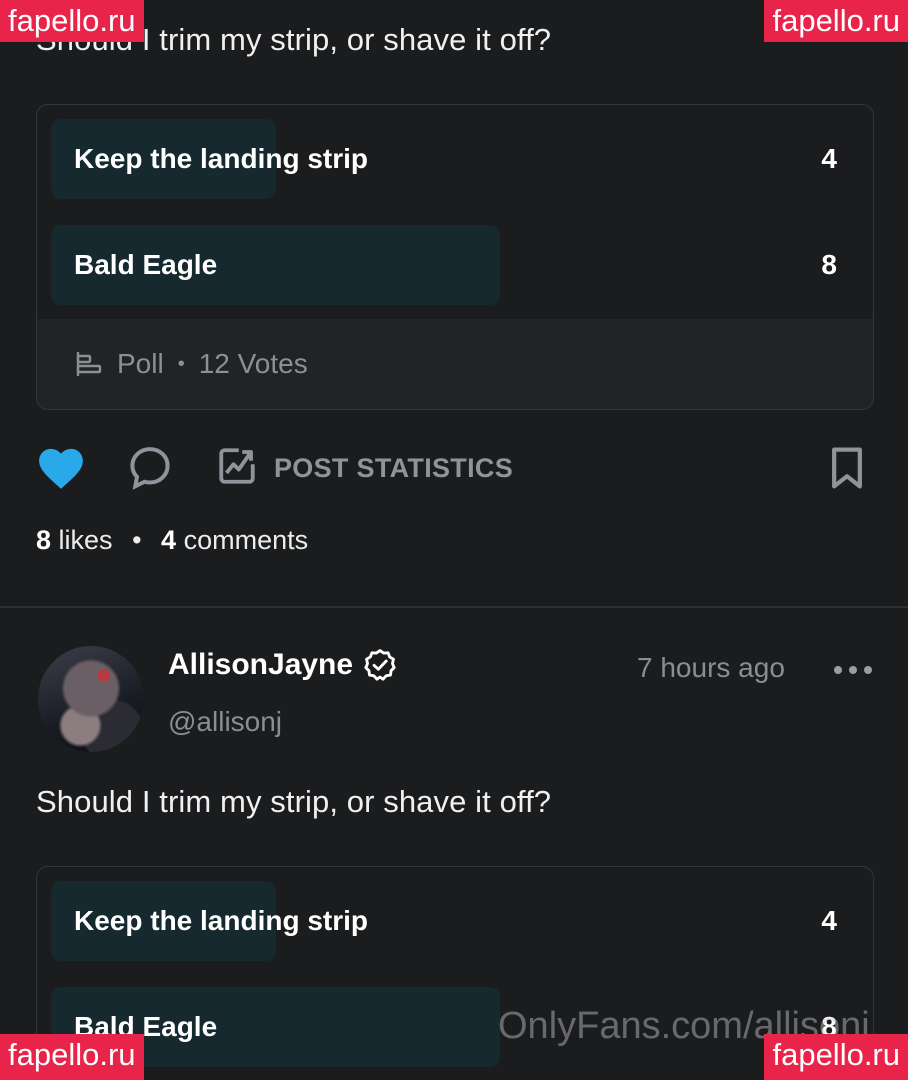 This screenshot has width=908, height=1080. What do you see at coordinates (253, 363) in the screenshot?
I see `poll-votes-label: 12 Votes` at bounding box center [253, 363].